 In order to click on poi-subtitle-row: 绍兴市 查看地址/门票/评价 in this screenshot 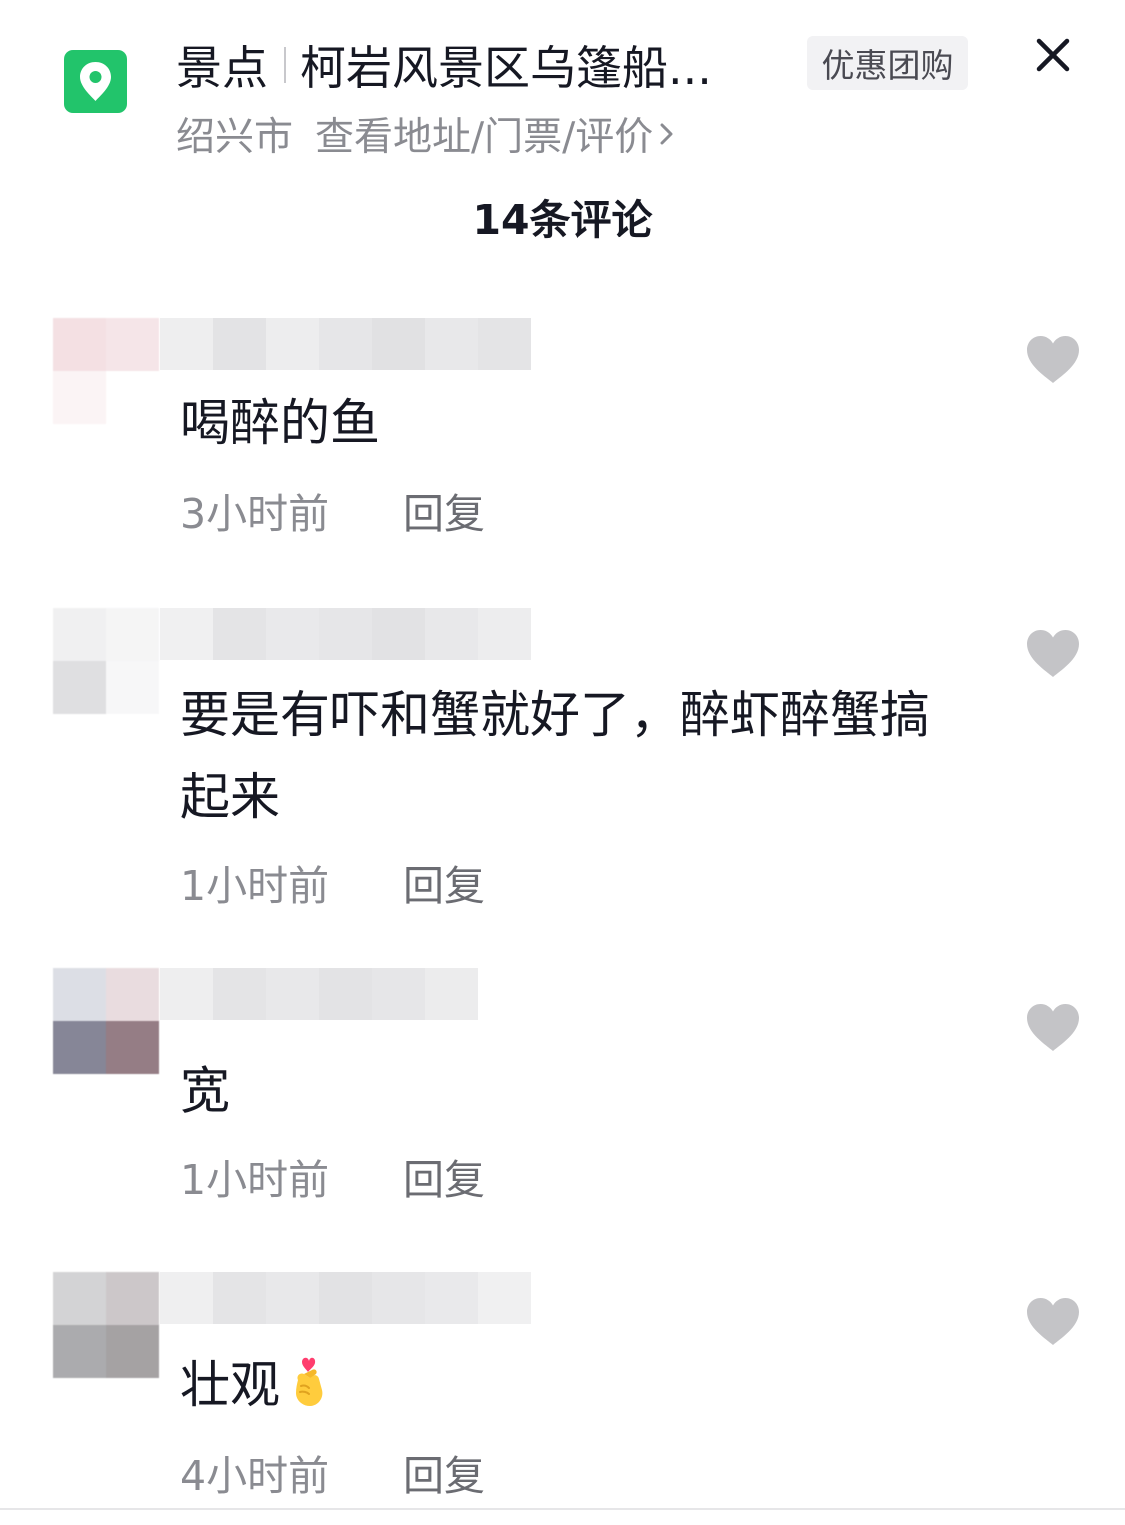, I will do `click(425, 134)`.